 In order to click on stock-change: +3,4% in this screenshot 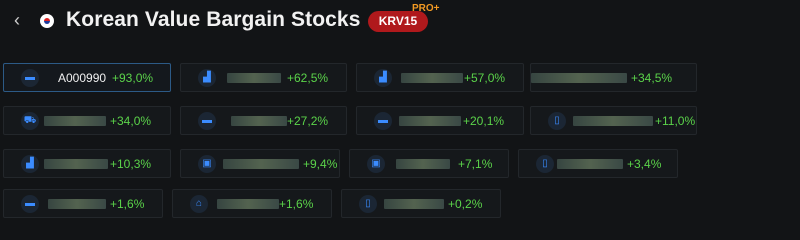, I will do `click(644, 164)`.